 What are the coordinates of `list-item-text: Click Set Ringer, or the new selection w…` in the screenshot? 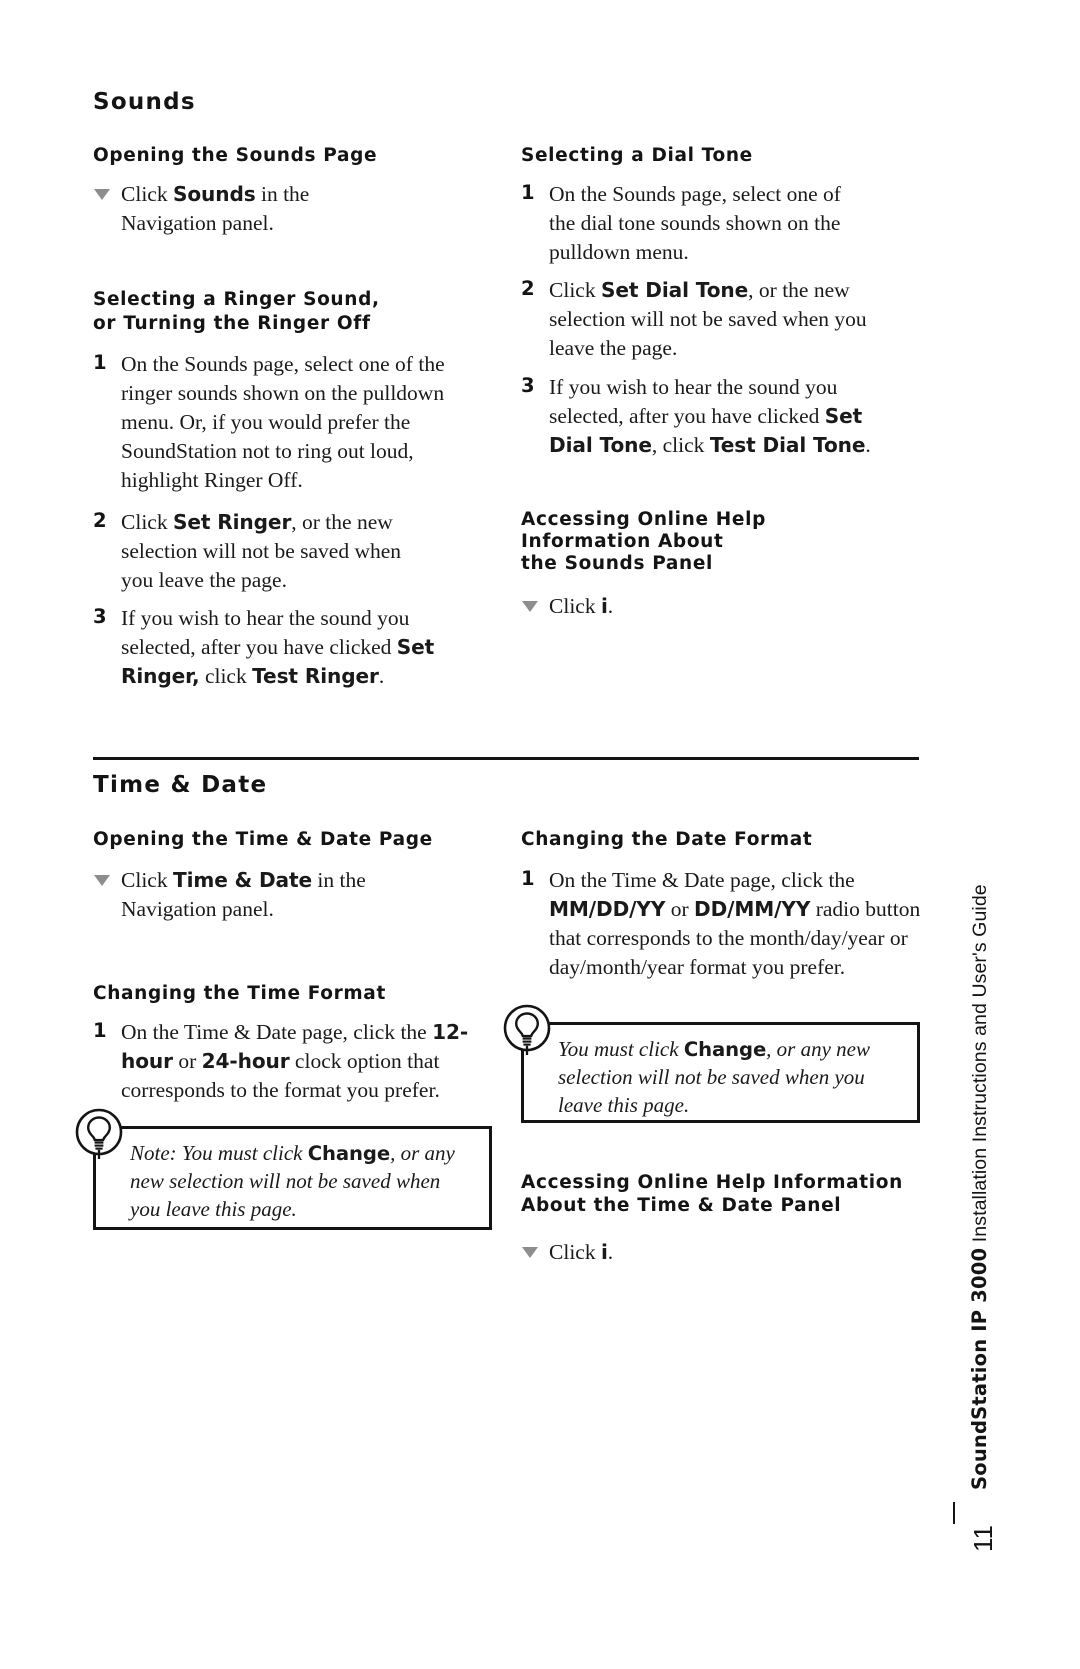 It's located at (261, 551).